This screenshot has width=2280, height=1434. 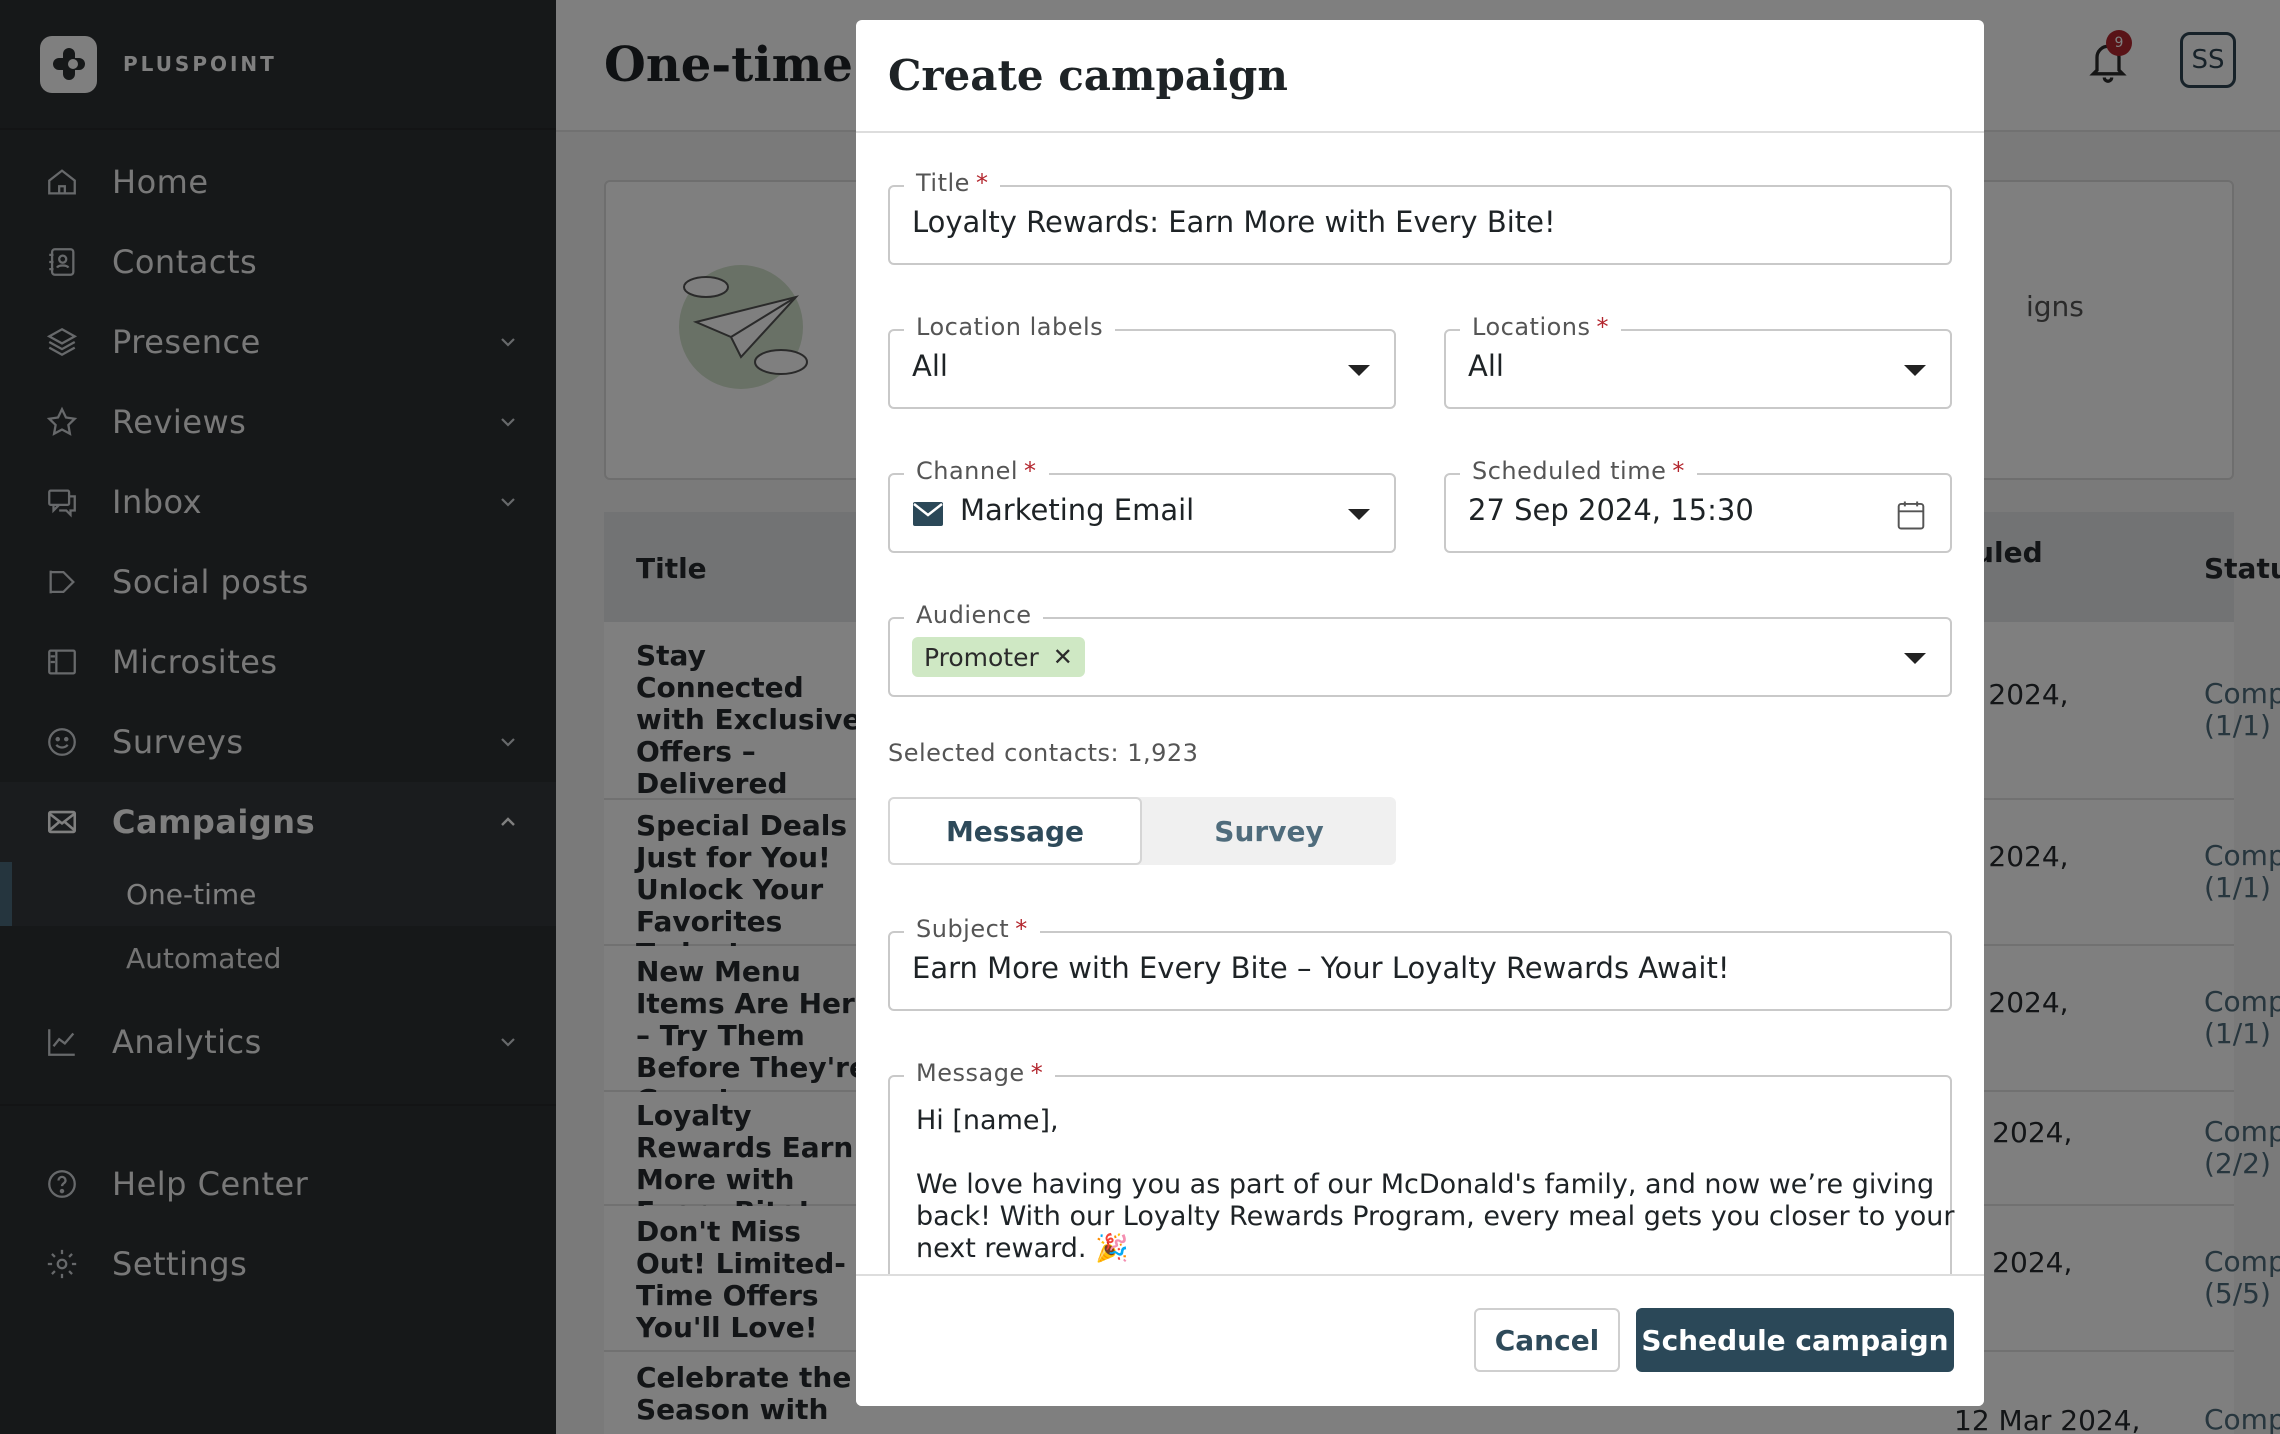 I want to click on cancel-button: Cancel, so click(x=1547, y=1340).